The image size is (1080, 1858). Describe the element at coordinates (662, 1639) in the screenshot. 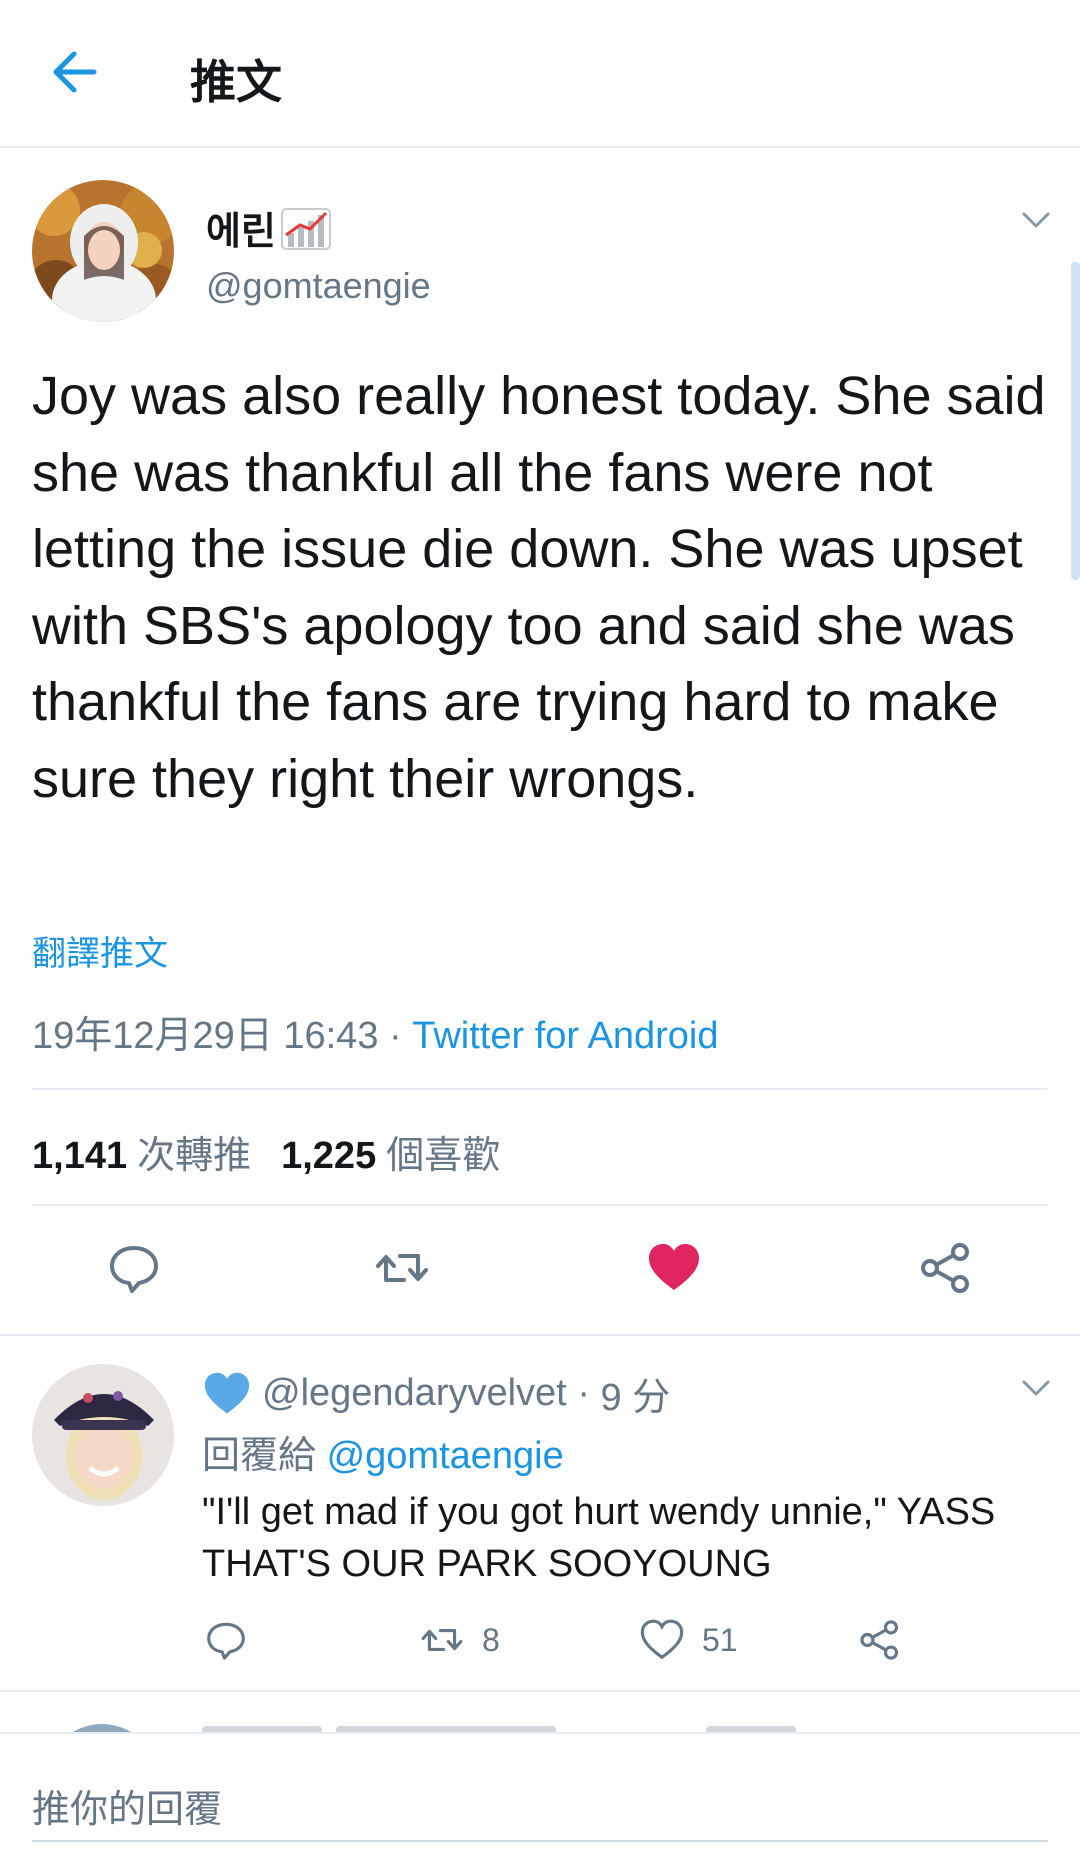

I see `heart-outline-icon` at that location.